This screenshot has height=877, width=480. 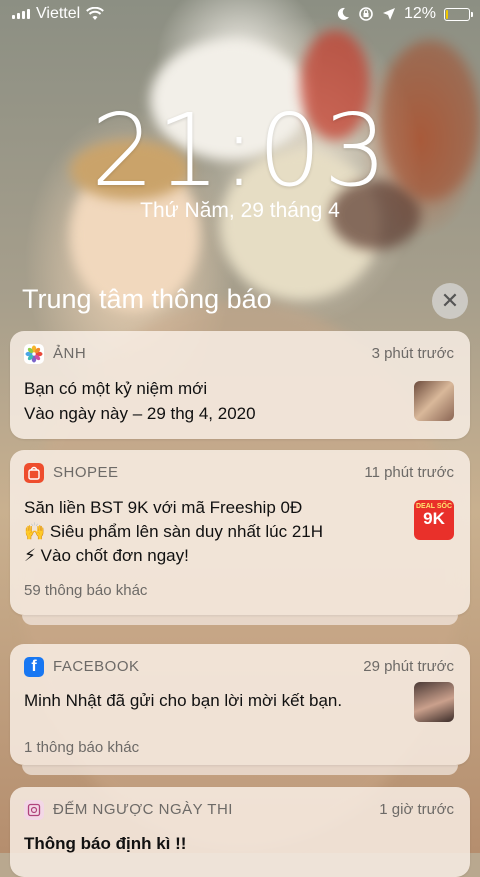 What do you see at coordinates (409, 472) in the screenshot?
I see `notification-time: 11 phút trước` at bounding box center [409, 472].